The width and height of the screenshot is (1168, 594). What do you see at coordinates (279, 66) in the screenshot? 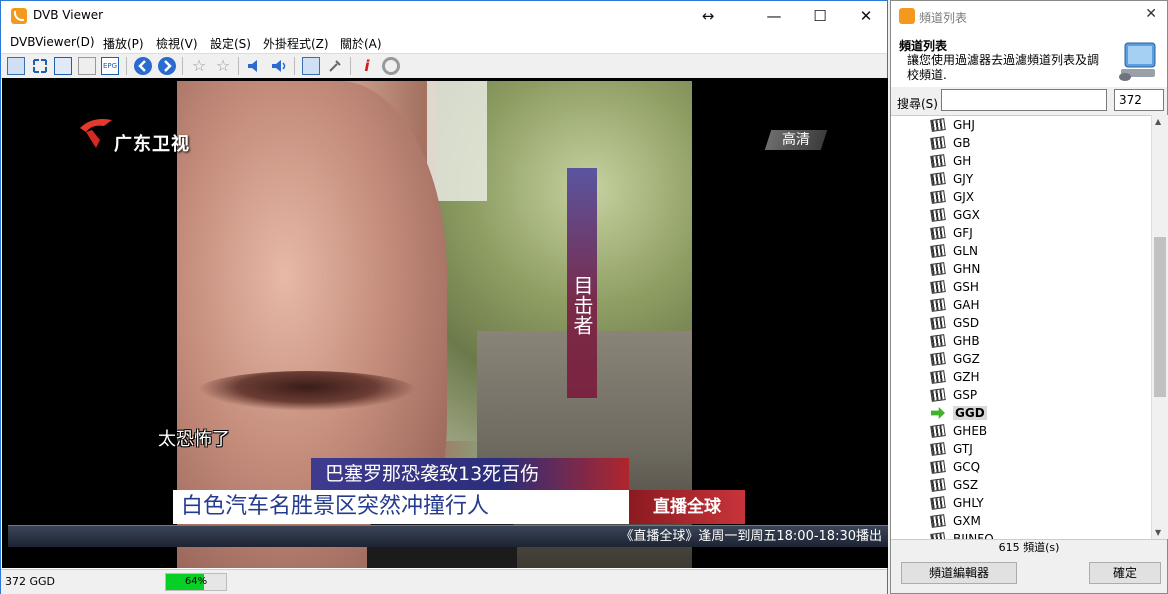
I see `volume-up-icon` at bounding box center [279, 66].